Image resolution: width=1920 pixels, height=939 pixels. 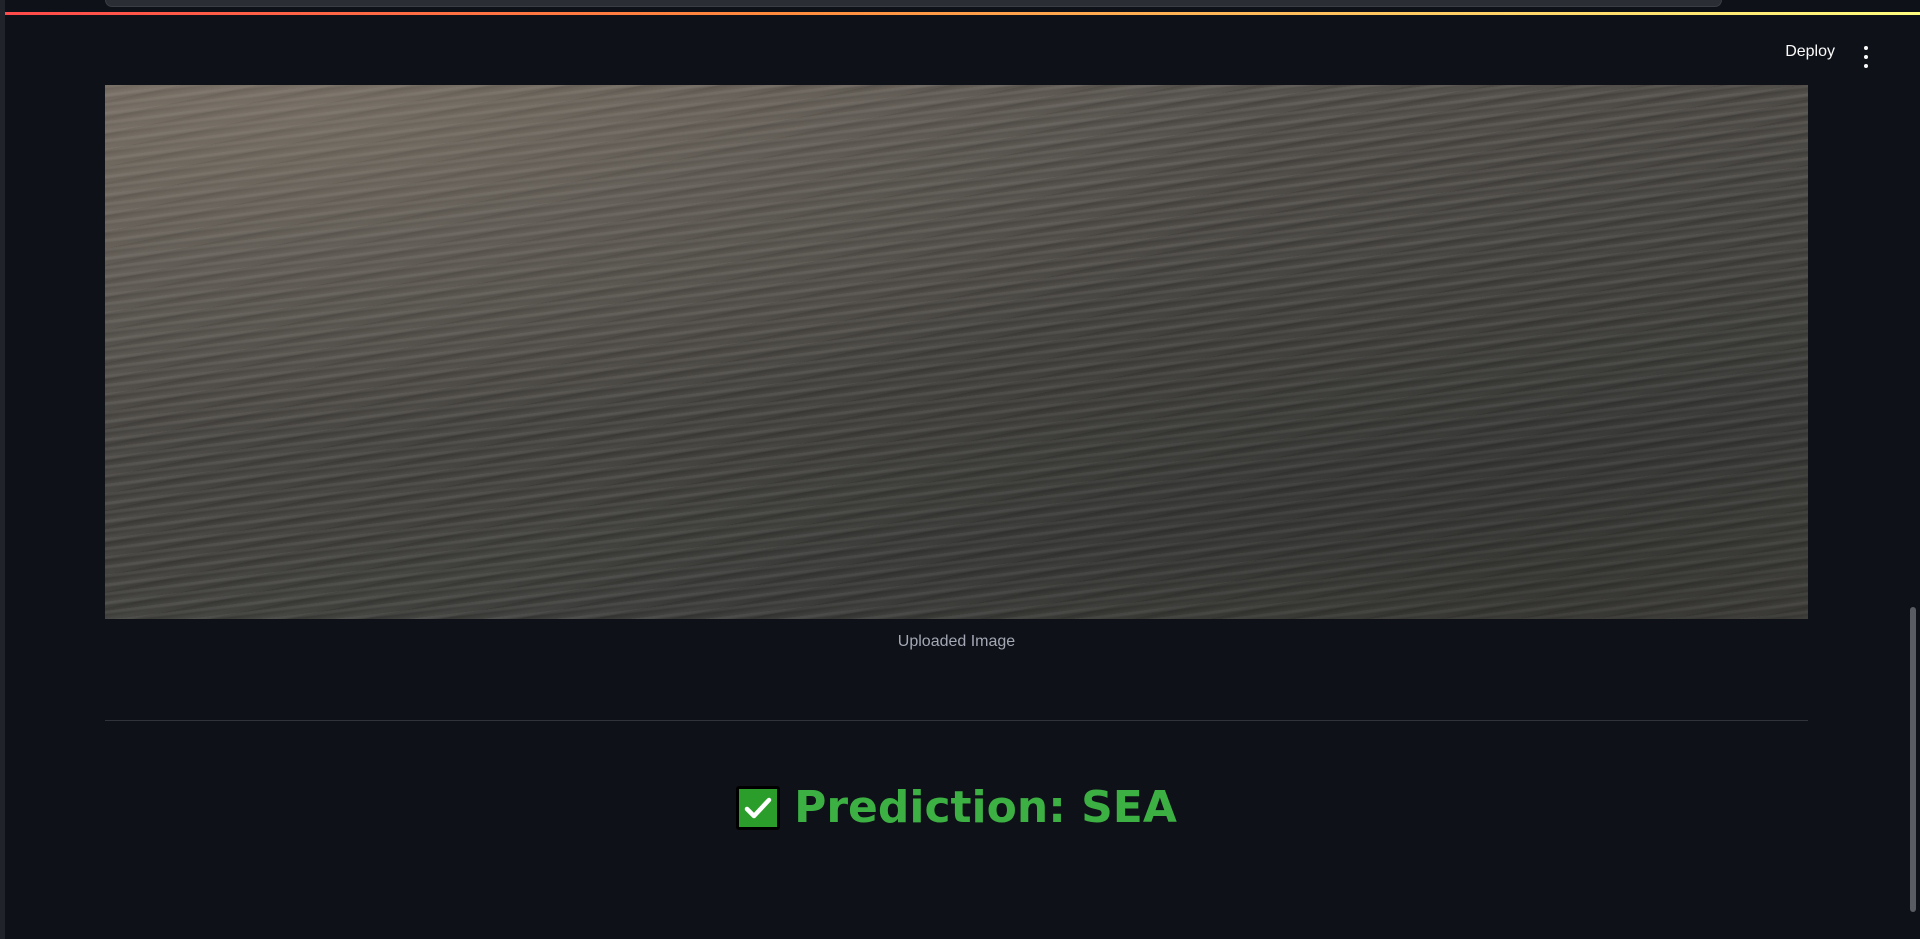 What do you see at coordinates (962, 13) in the screenshot?
I see `app-decoration-bar` at bounding box center [962, 13].